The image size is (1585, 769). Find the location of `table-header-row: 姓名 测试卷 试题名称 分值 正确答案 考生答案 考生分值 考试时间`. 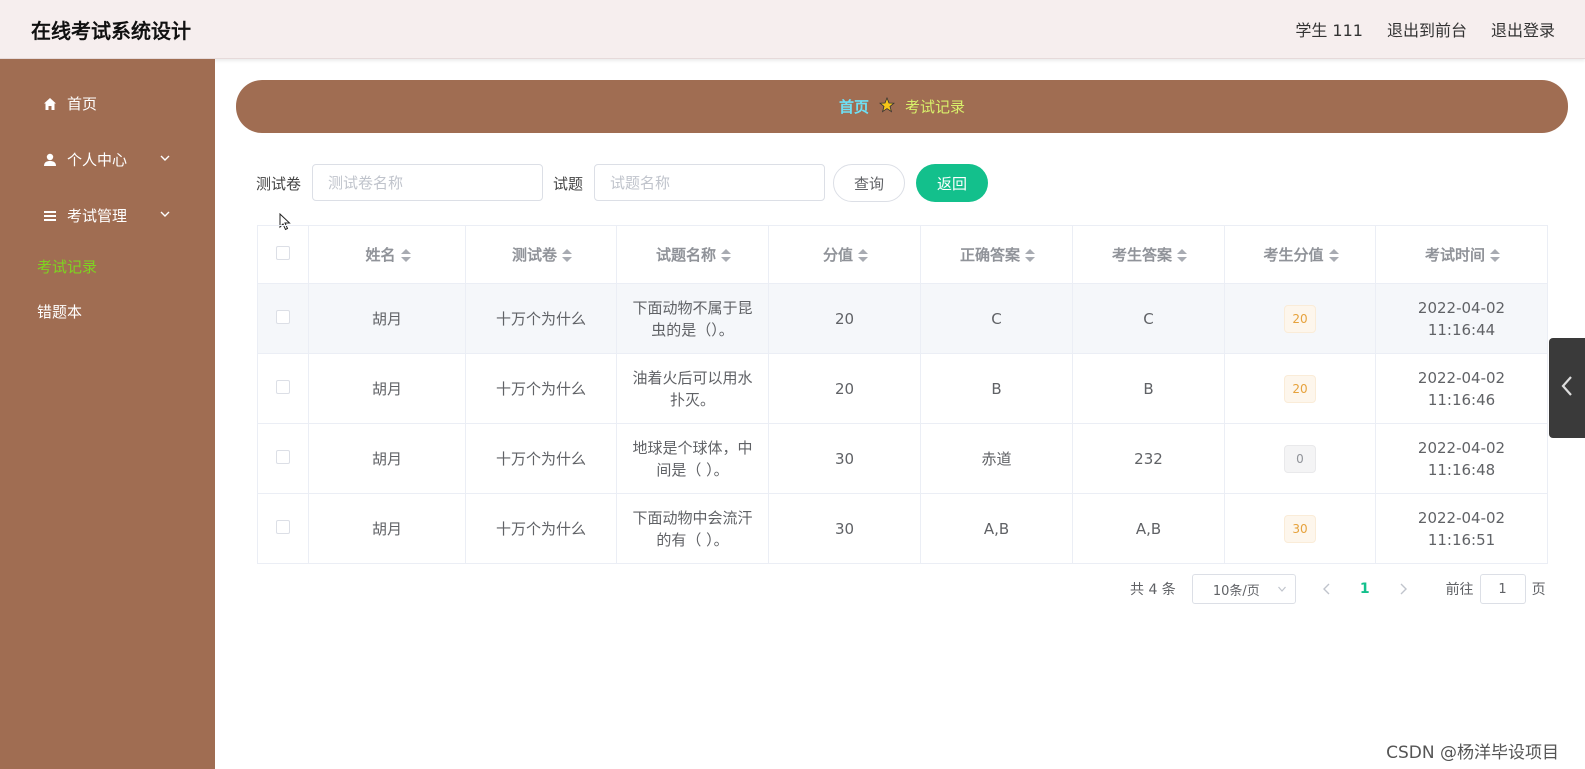

table-header-row: 姓名 测试卷 试题名称 分值 正确答案 考生答案 考生分值 考试时间 is located at coordinates (902, 254).